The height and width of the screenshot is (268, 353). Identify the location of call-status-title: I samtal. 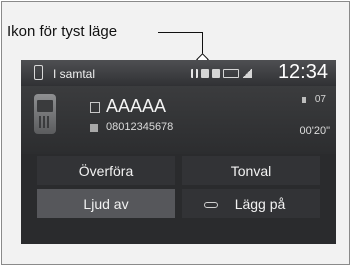
(74, 74).